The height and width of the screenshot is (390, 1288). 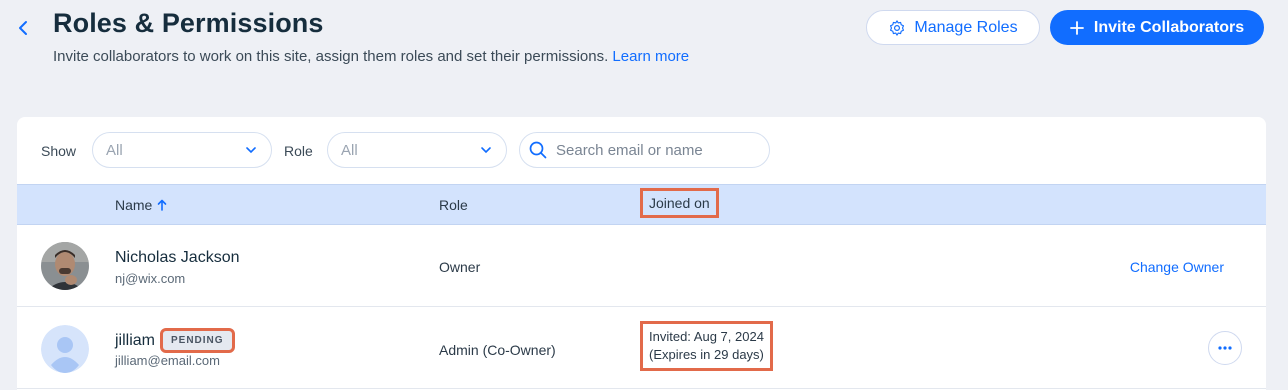 What do you see at coordinates (167, 360) in the screenshot?
I see `collaborator-email: jilliam@email.com` at bounding box center [167, 360].